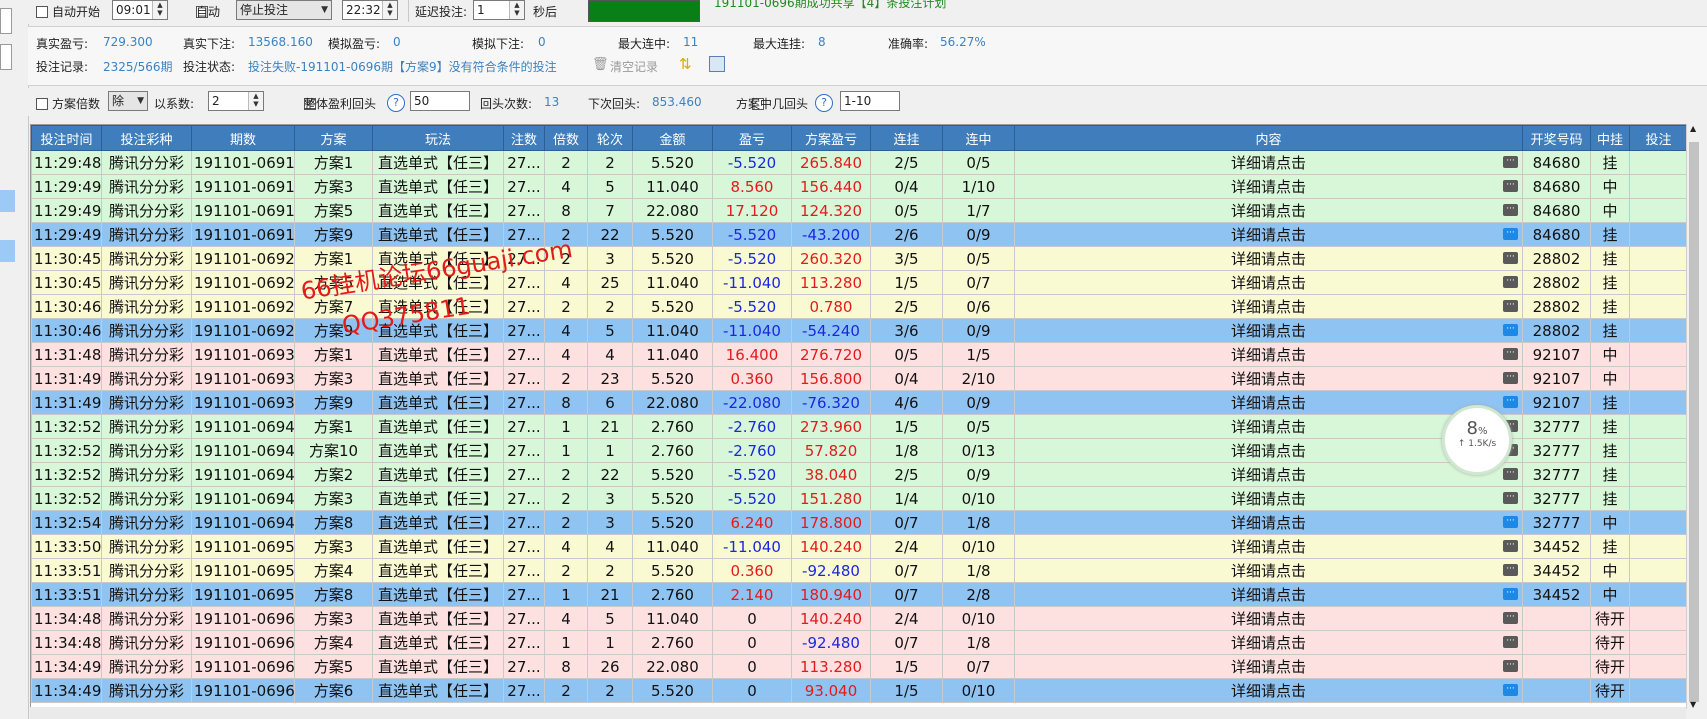 The height and width of the screenshot is (719, 1707). What do you see at coordinates (140, 10) in the screenshot?
I see `auto-start-time-input: 09:01 ▲ ▼` at bounding box center [140, 10].